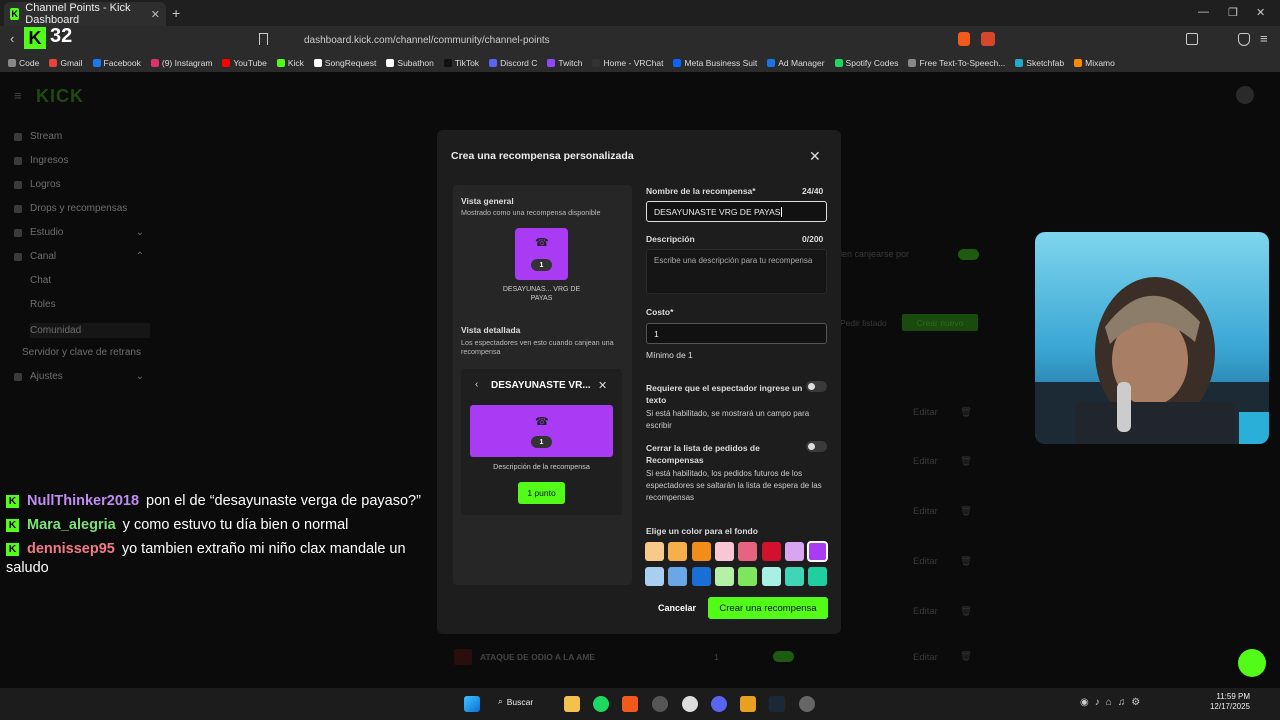  I want to click on sidebar-item: Ajustes ⌄, so click(79, 376).